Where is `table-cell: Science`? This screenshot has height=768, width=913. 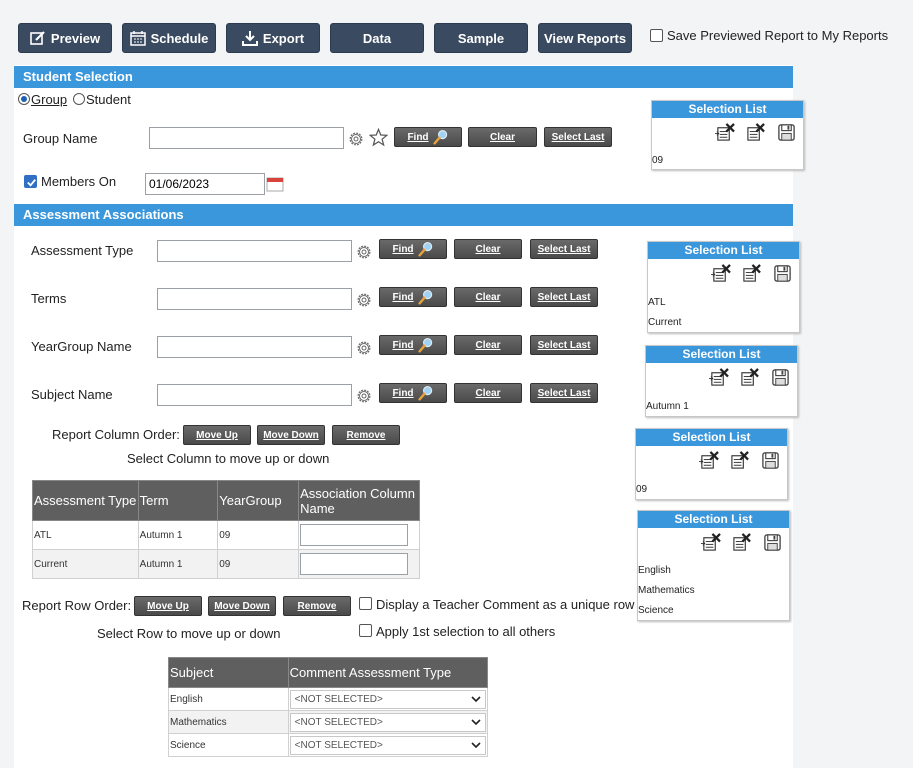
table-cell: Science is located at coordinates (228, 745).